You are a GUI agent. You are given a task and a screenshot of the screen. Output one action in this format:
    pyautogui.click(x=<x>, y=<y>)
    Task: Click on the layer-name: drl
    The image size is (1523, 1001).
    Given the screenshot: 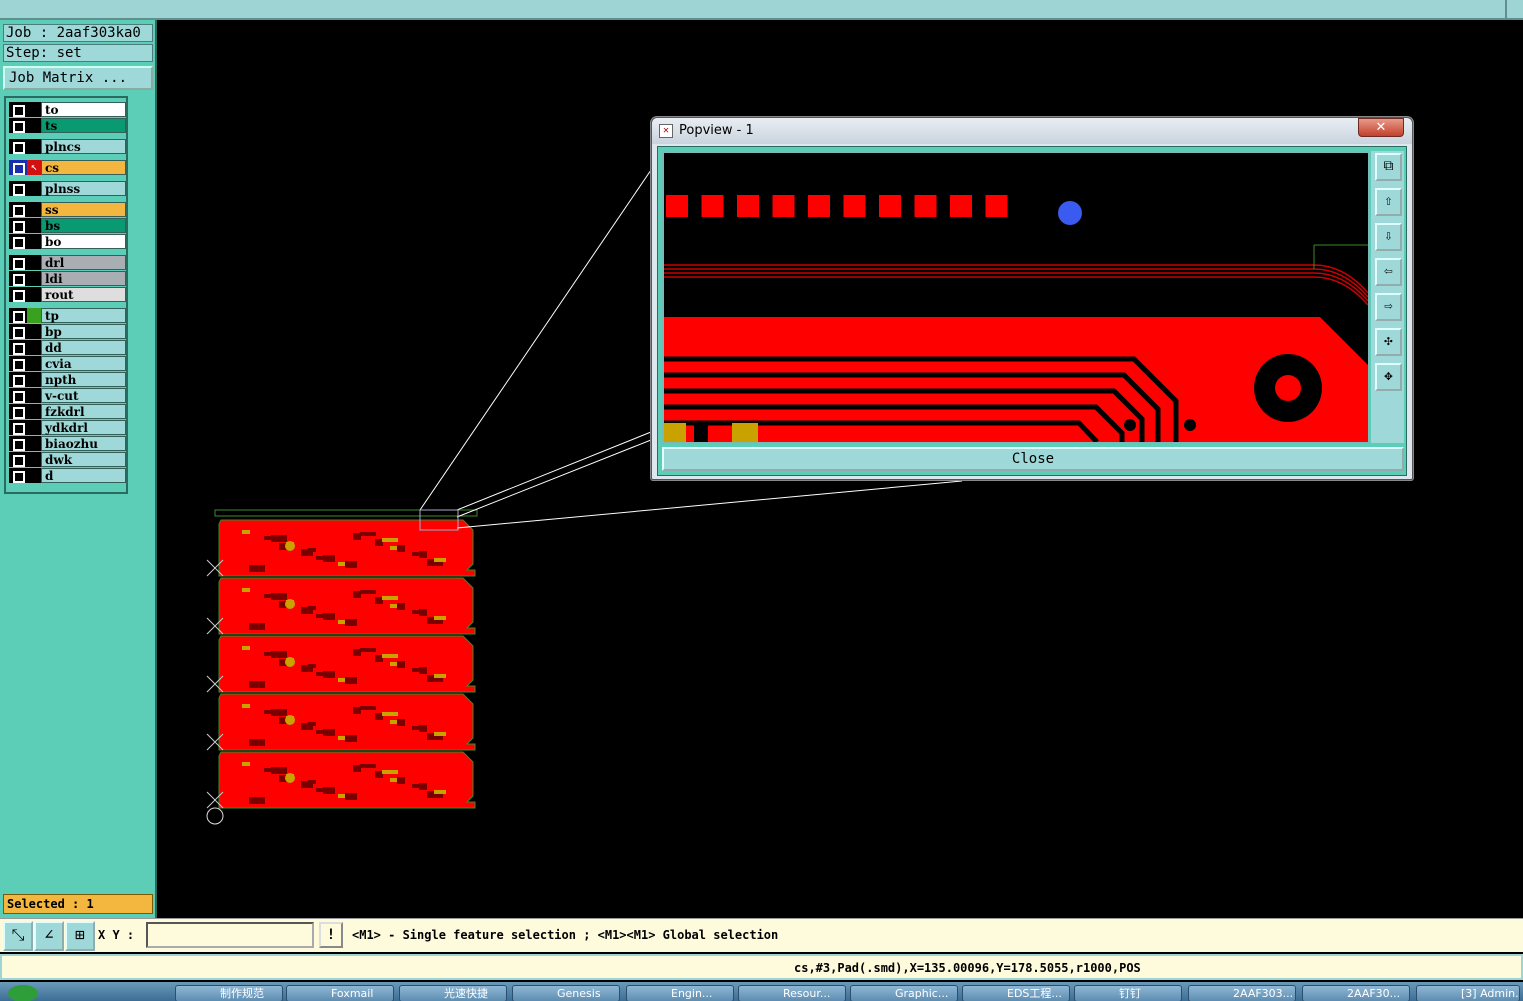 What is the action you would take?
    pyautogui.click(x=83, y=262)
    